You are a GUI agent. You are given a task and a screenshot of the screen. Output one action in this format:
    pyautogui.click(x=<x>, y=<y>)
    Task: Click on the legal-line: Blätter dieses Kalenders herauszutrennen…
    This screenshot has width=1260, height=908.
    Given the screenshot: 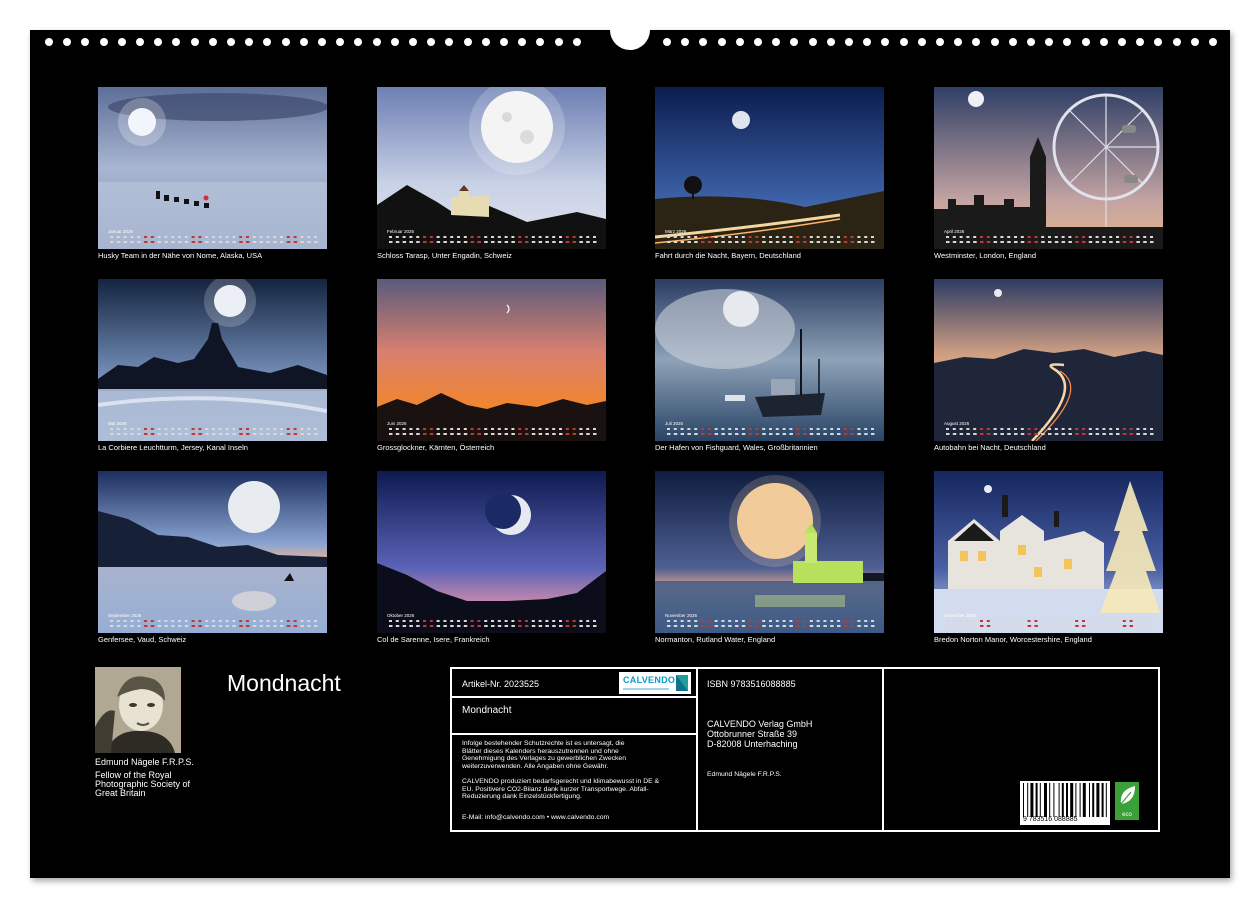 What is the action you would take?
    pyautogui.click(x=540, y=751)
    